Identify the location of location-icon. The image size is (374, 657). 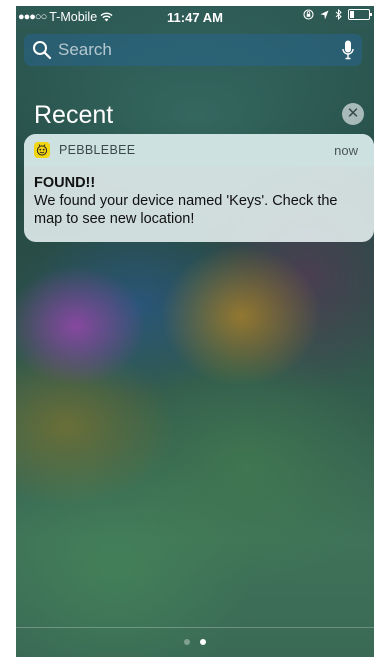
(324, 14).